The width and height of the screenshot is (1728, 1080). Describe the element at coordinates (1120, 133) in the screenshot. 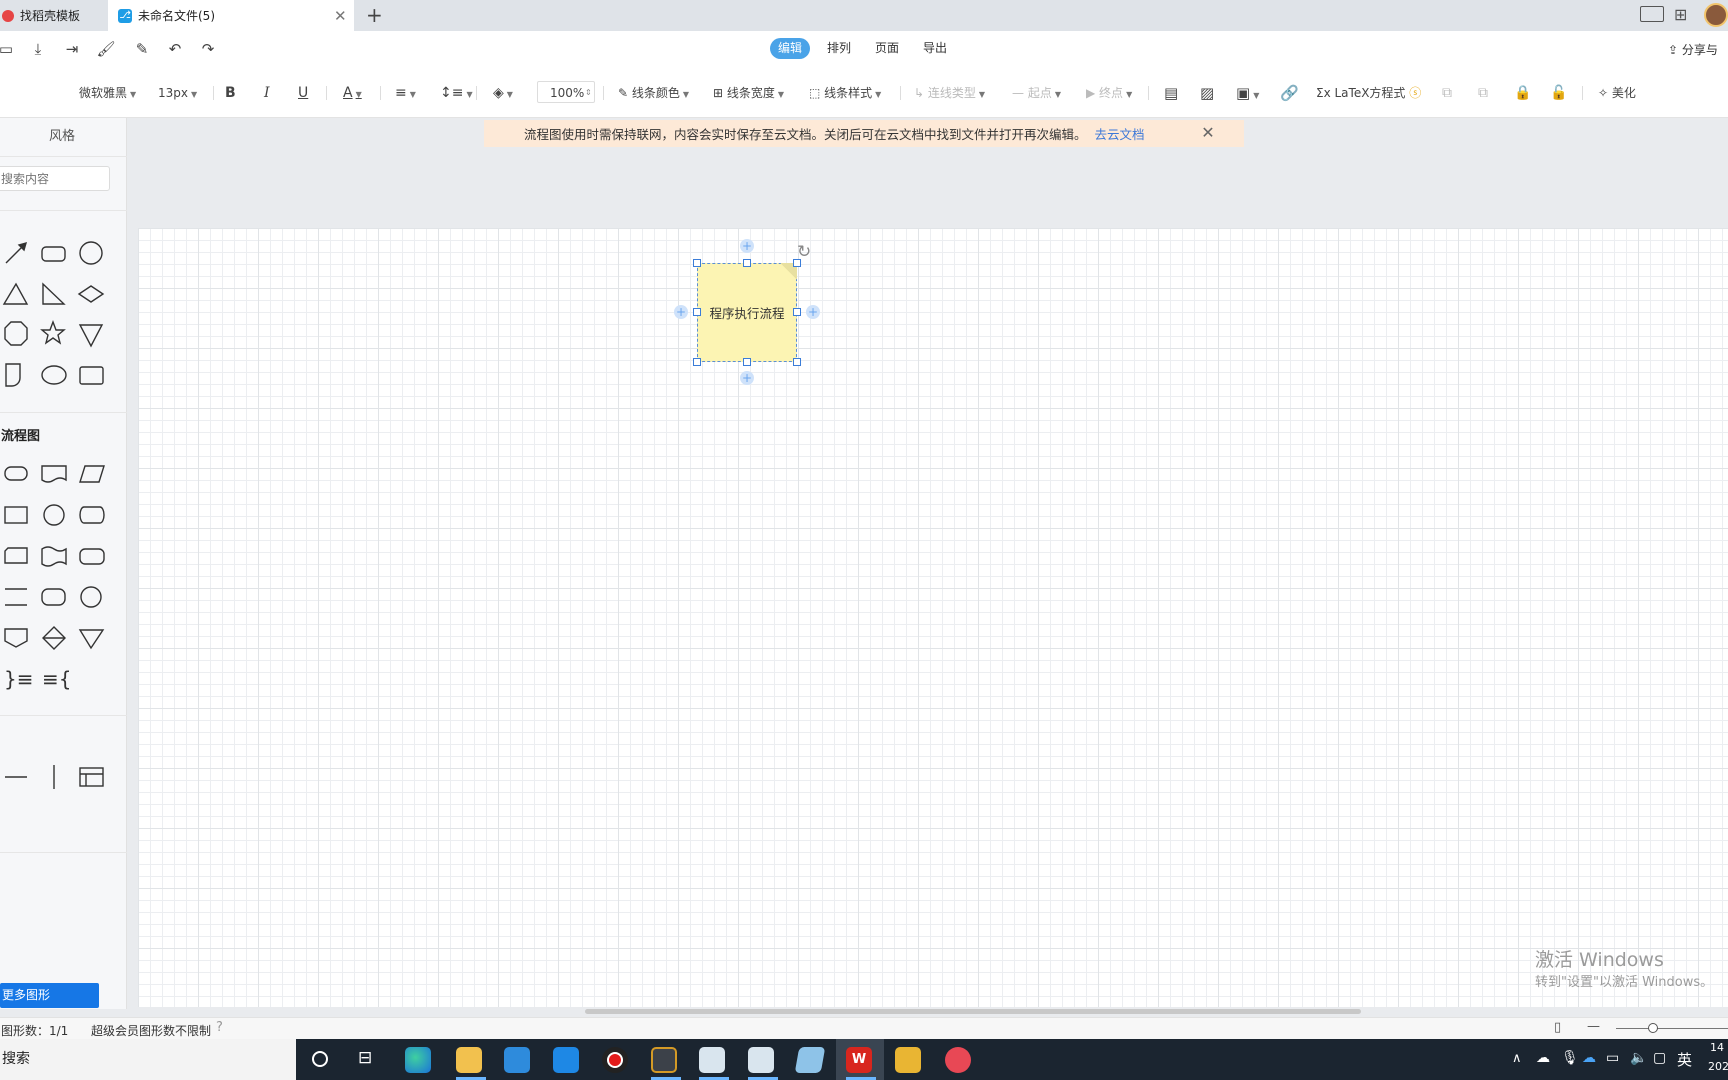

I see `go-cloud-docs-link: 去云文档` at that location.